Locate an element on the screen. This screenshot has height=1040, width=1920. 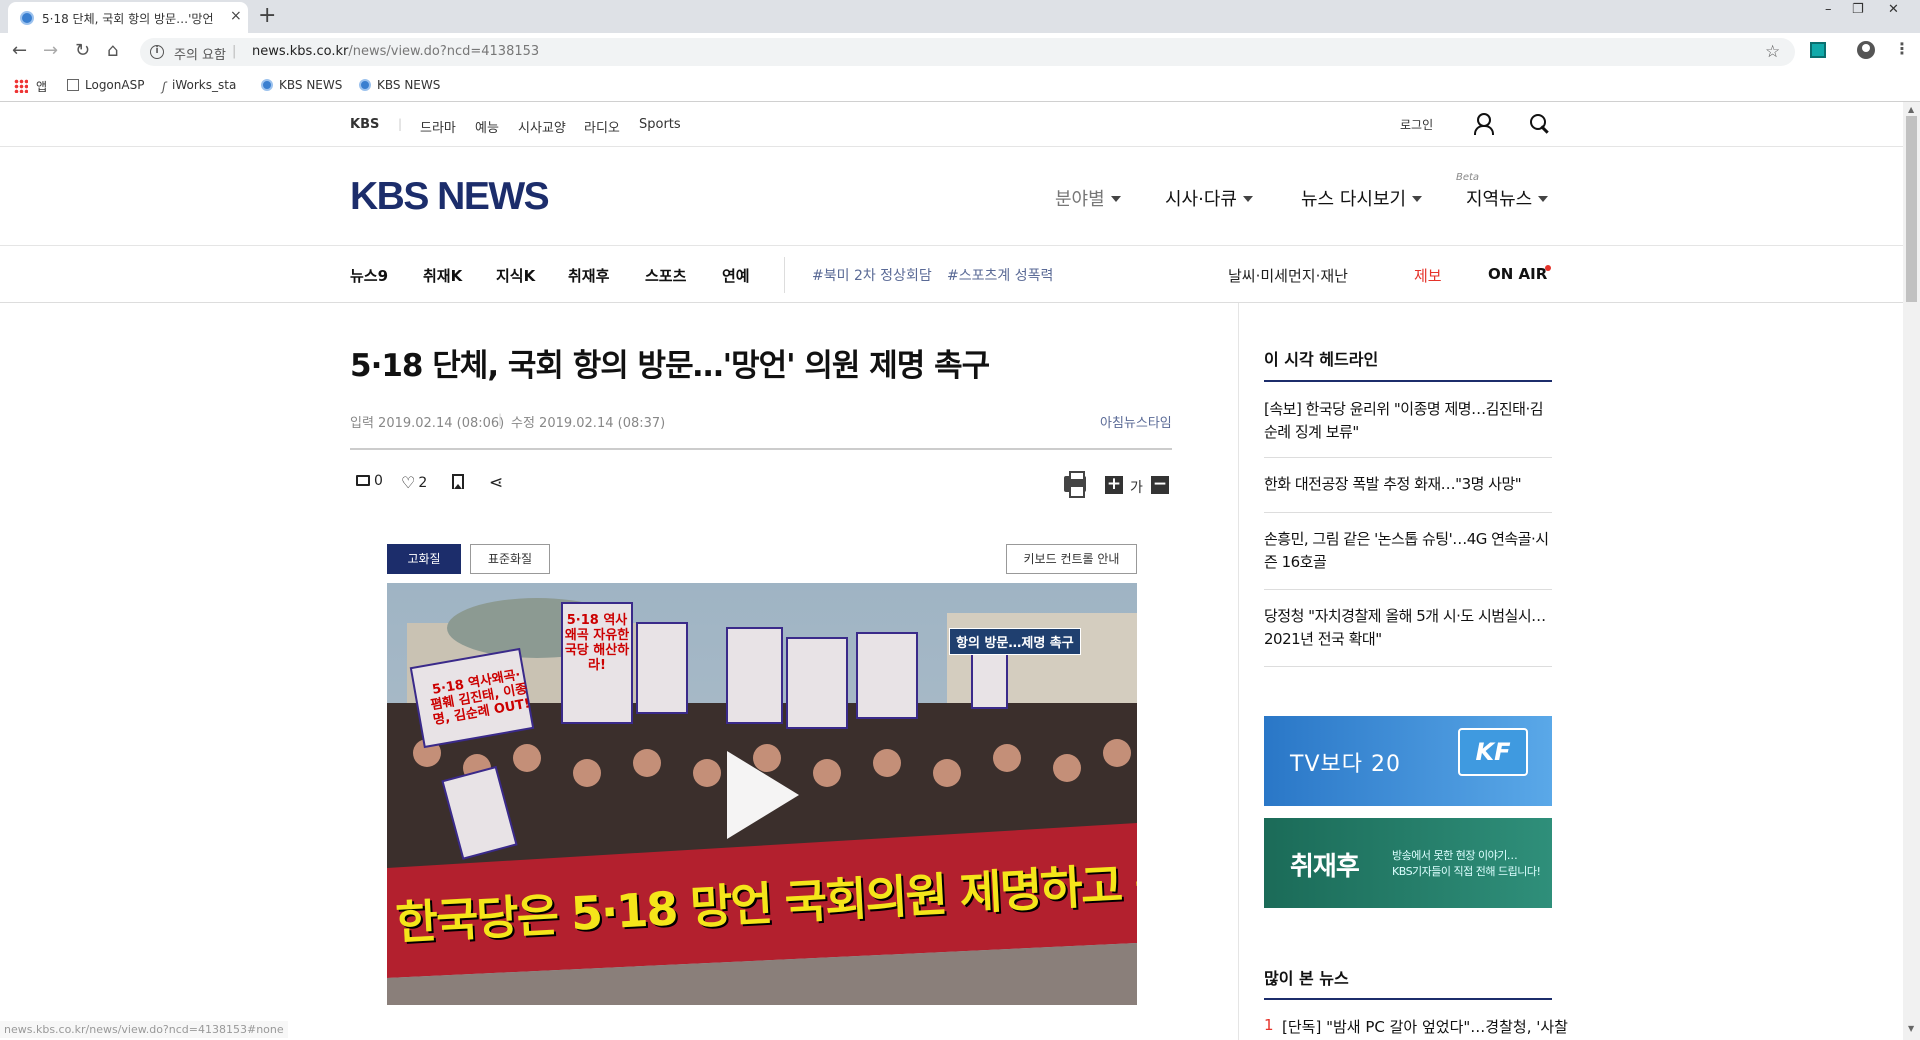
bookmark-iworks: ʃ iWorks_sta is located at coordinates (199, 86).